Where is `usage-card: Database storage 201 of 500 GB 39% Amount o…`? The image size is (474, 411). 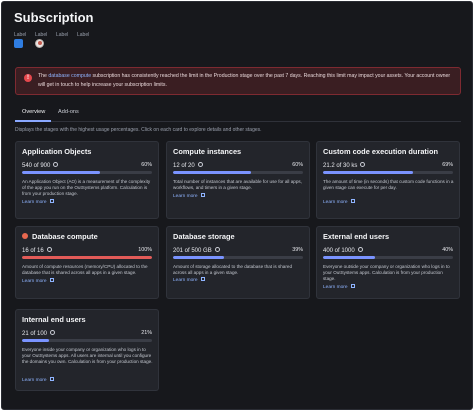 usage-card: Database storage 201 of 500 GB 39% Amount o… is located at coordinates (238, 262).